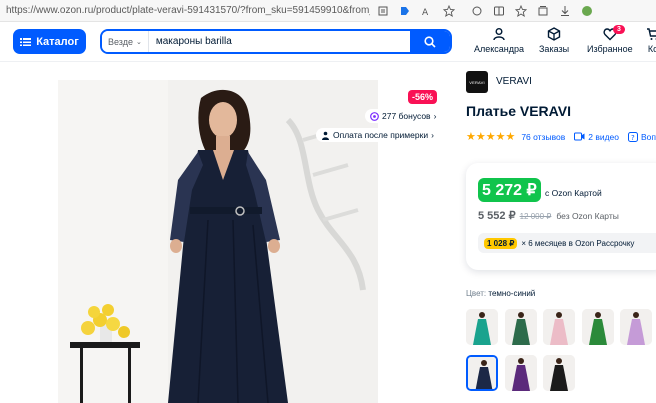 The width and height of the screenshot is (656, 403). I want to click on svg-text: A, so click(425, 12).